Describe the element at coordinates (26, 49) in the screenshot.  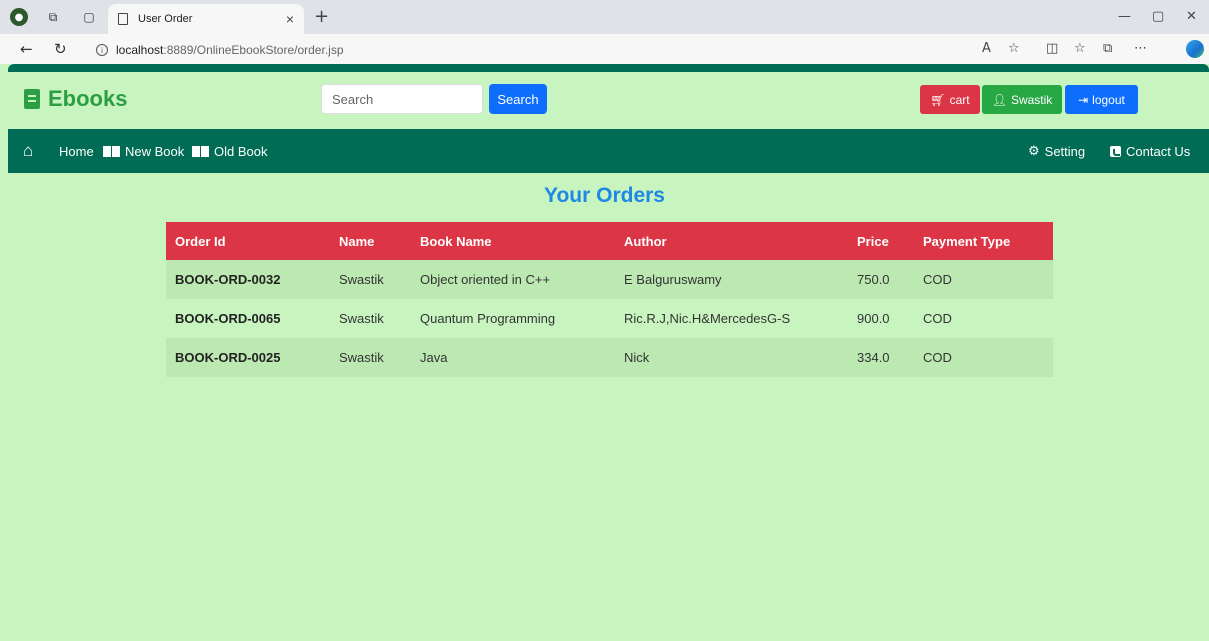
I see `back-icon: ←` at that location.